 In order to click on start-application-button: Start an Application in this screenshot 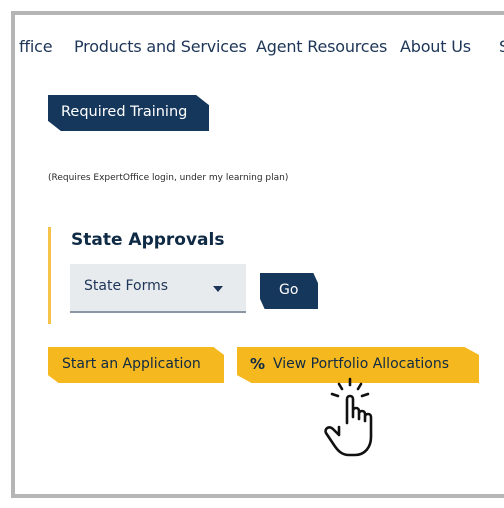, I will do `click(136, 365)`.